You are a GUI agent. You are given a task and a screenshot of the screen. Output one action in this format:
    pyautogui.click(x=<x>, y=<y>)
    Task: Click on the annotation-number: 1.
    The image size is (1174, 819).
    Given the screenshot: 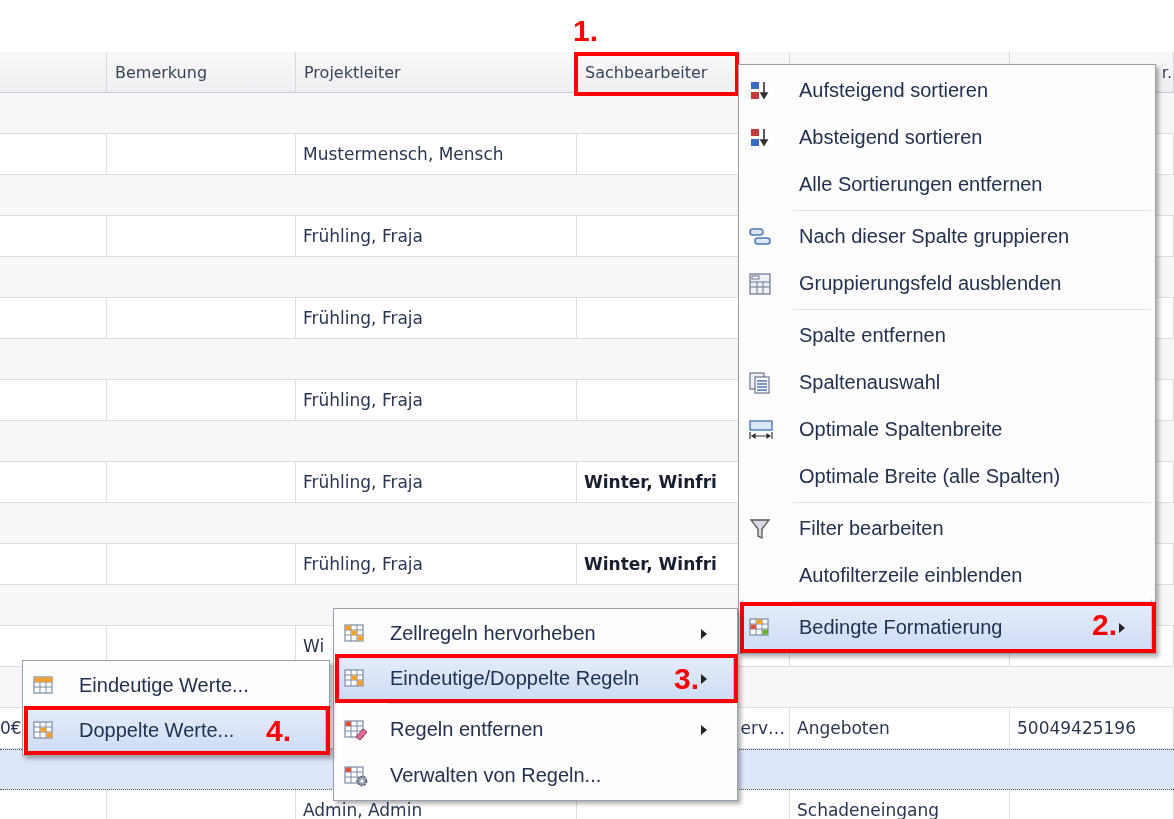 What is the action you would take?
    pyautogui.click(x=586, y=31)
    